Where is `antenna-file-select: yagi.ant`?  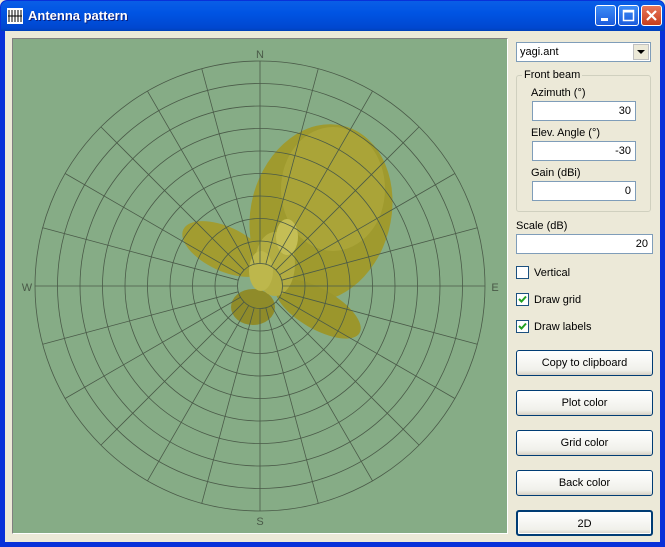 antenna-file-select: yagi.ant is located at coordinates (583, 52).